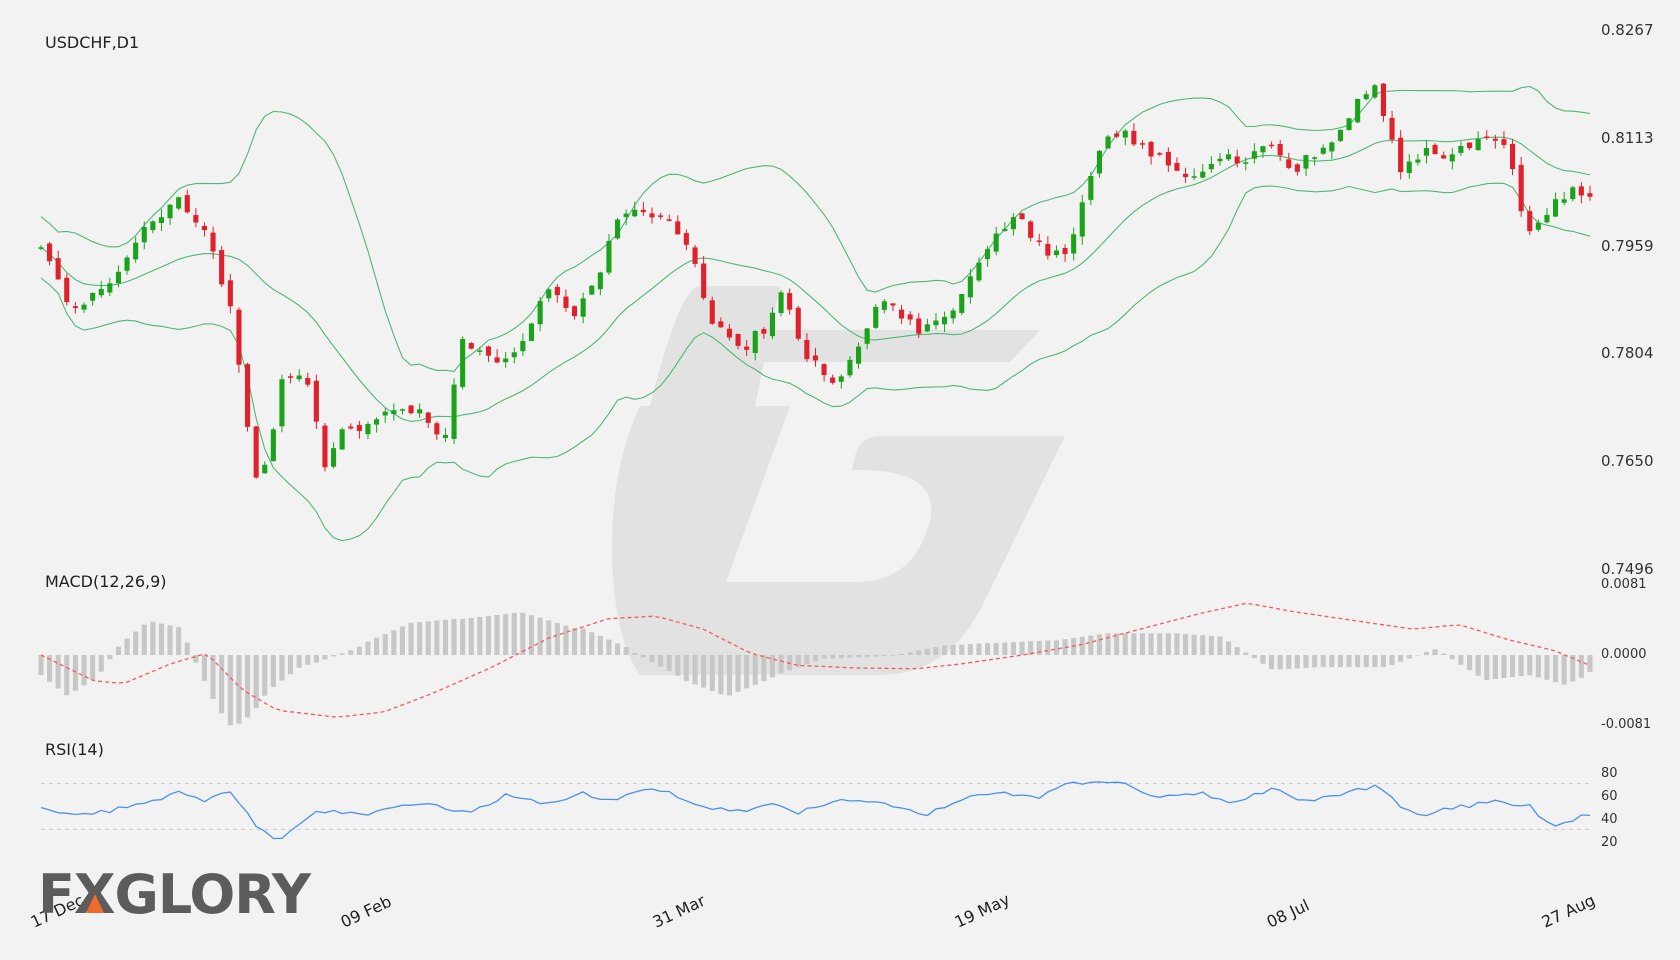  Describe the element at coordinates (1624, 584) in the screenshot. I see `macd-tick: 0.0081` at that location.